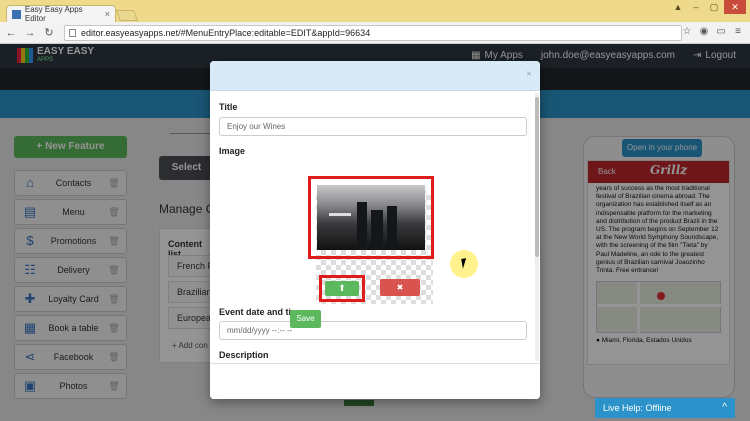 The height and width of the screenshot is (421, 750). I want to click on maximize-icon: ▢, so click(714, 7).